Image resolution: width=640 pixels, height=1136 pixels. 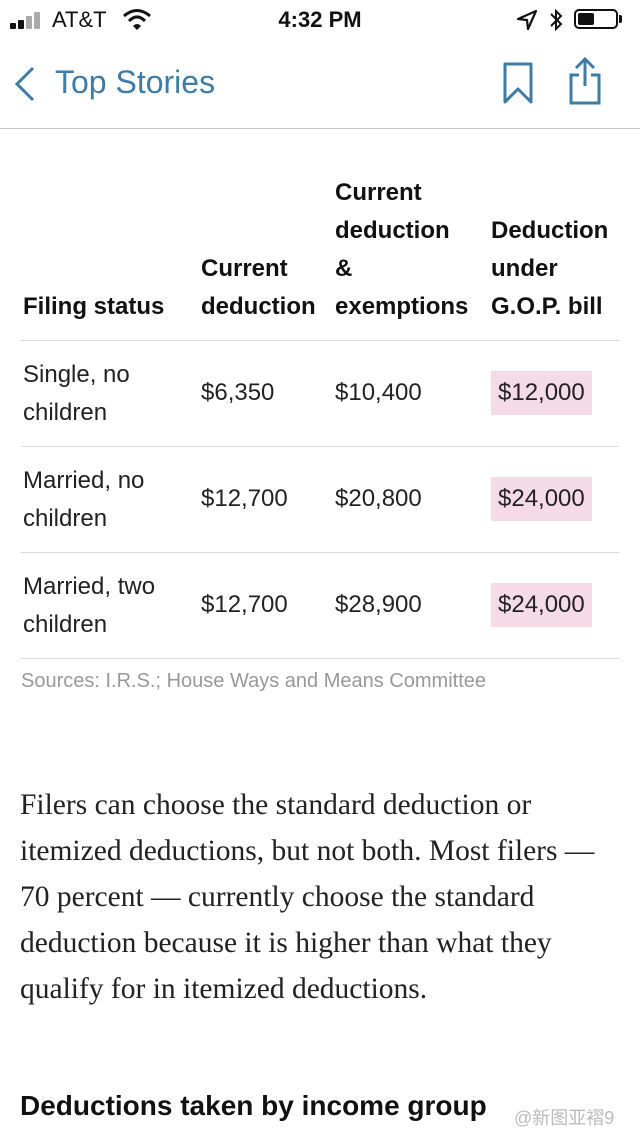 I want to click on header-current-deduction: Current deduction, so click(x=258, y=287).